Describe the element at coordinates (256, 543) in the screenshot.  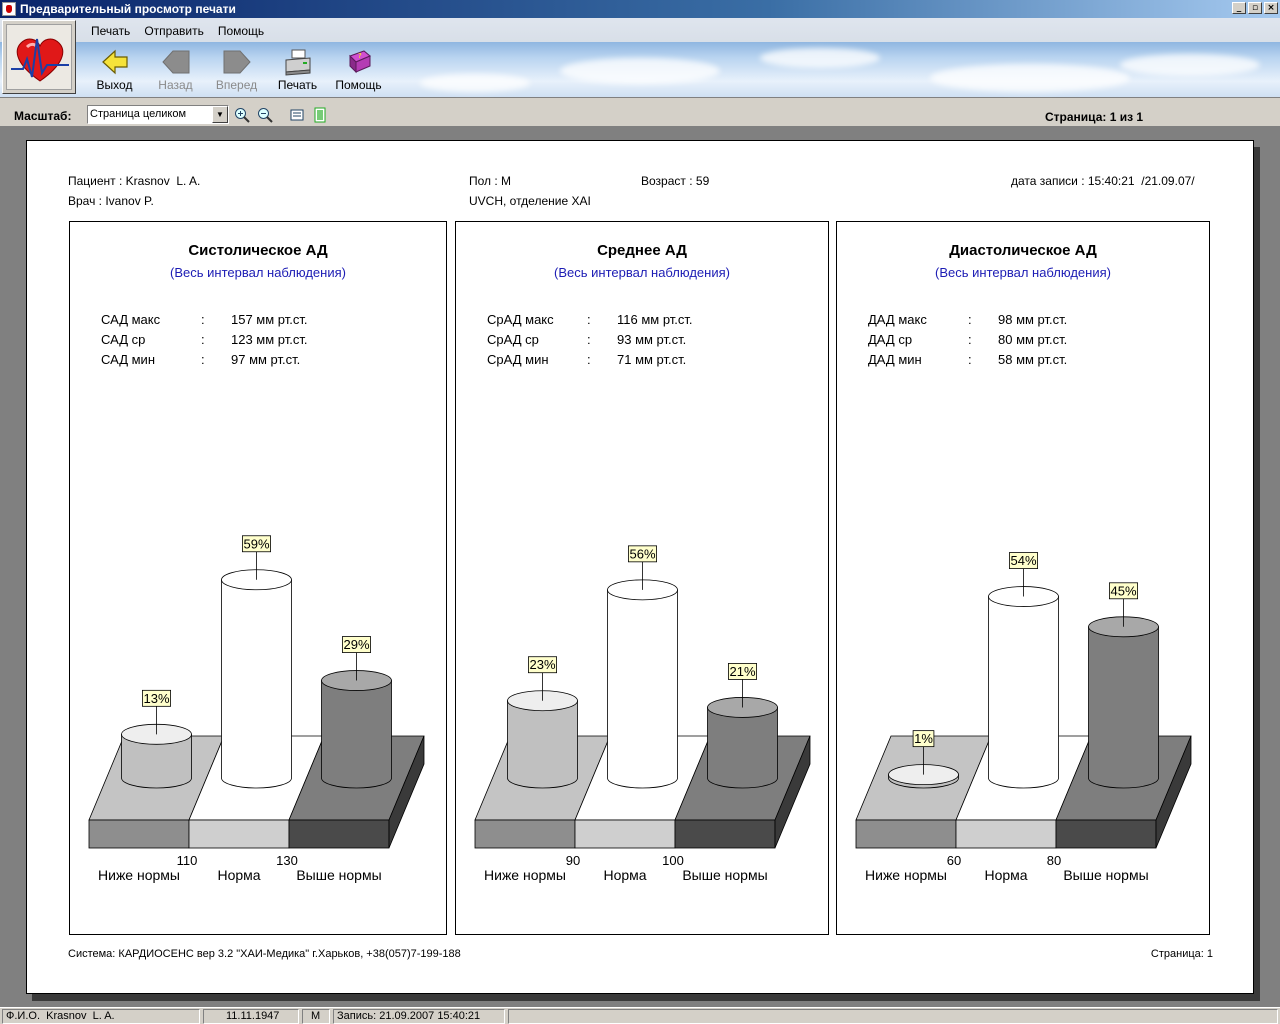
I see `value-label: 59%` at that location.